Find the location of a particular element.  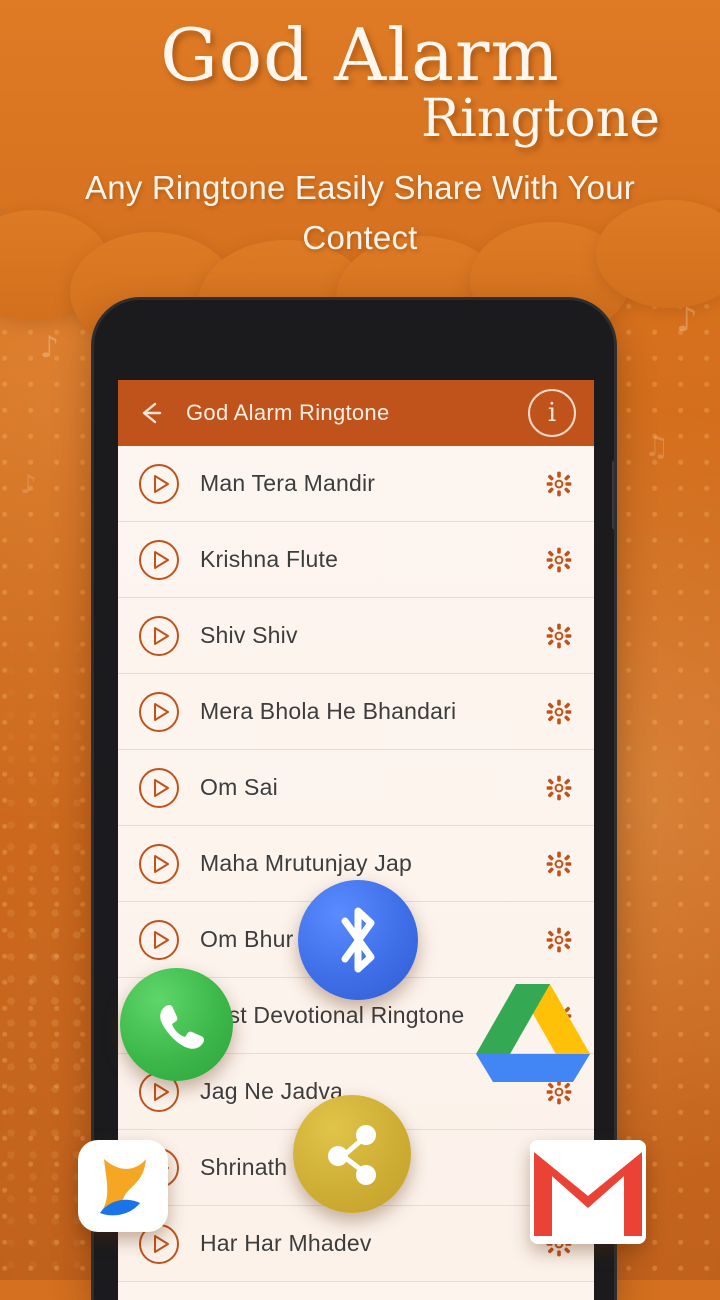

list-item: Mera Bhola He Bhandari is located at coordinates (356, 712).